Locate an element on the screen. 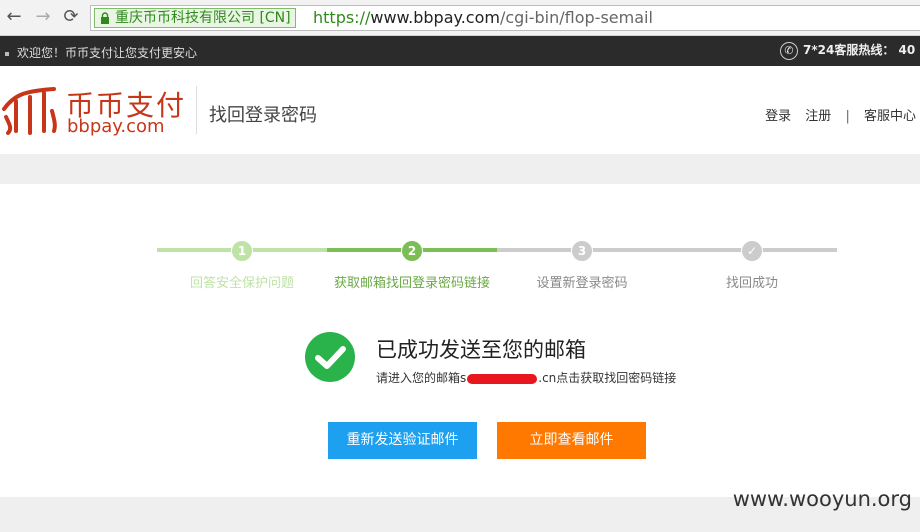 The height and width of the screenshot is (532, 920). forward-icon: → is located at coordinates (43, 17).